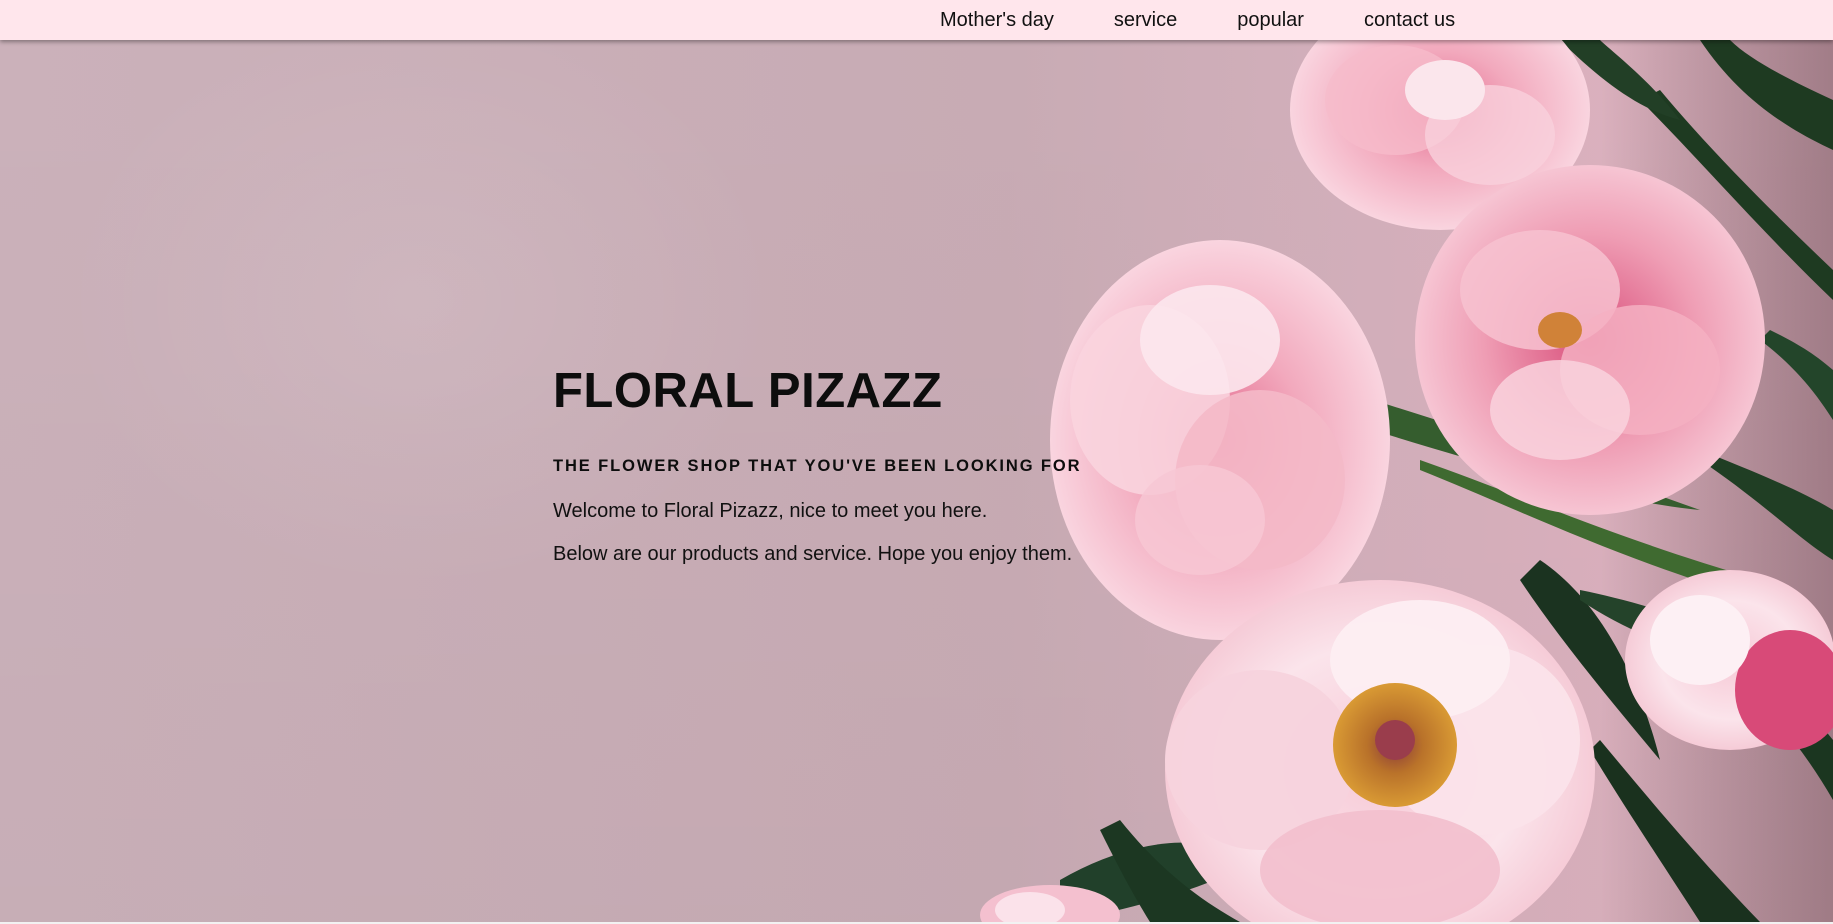 The image size is (1833, 924). Describe the element at coordinates (1729, 660) in the screenshot. I see `peony-bud-right` at that location.